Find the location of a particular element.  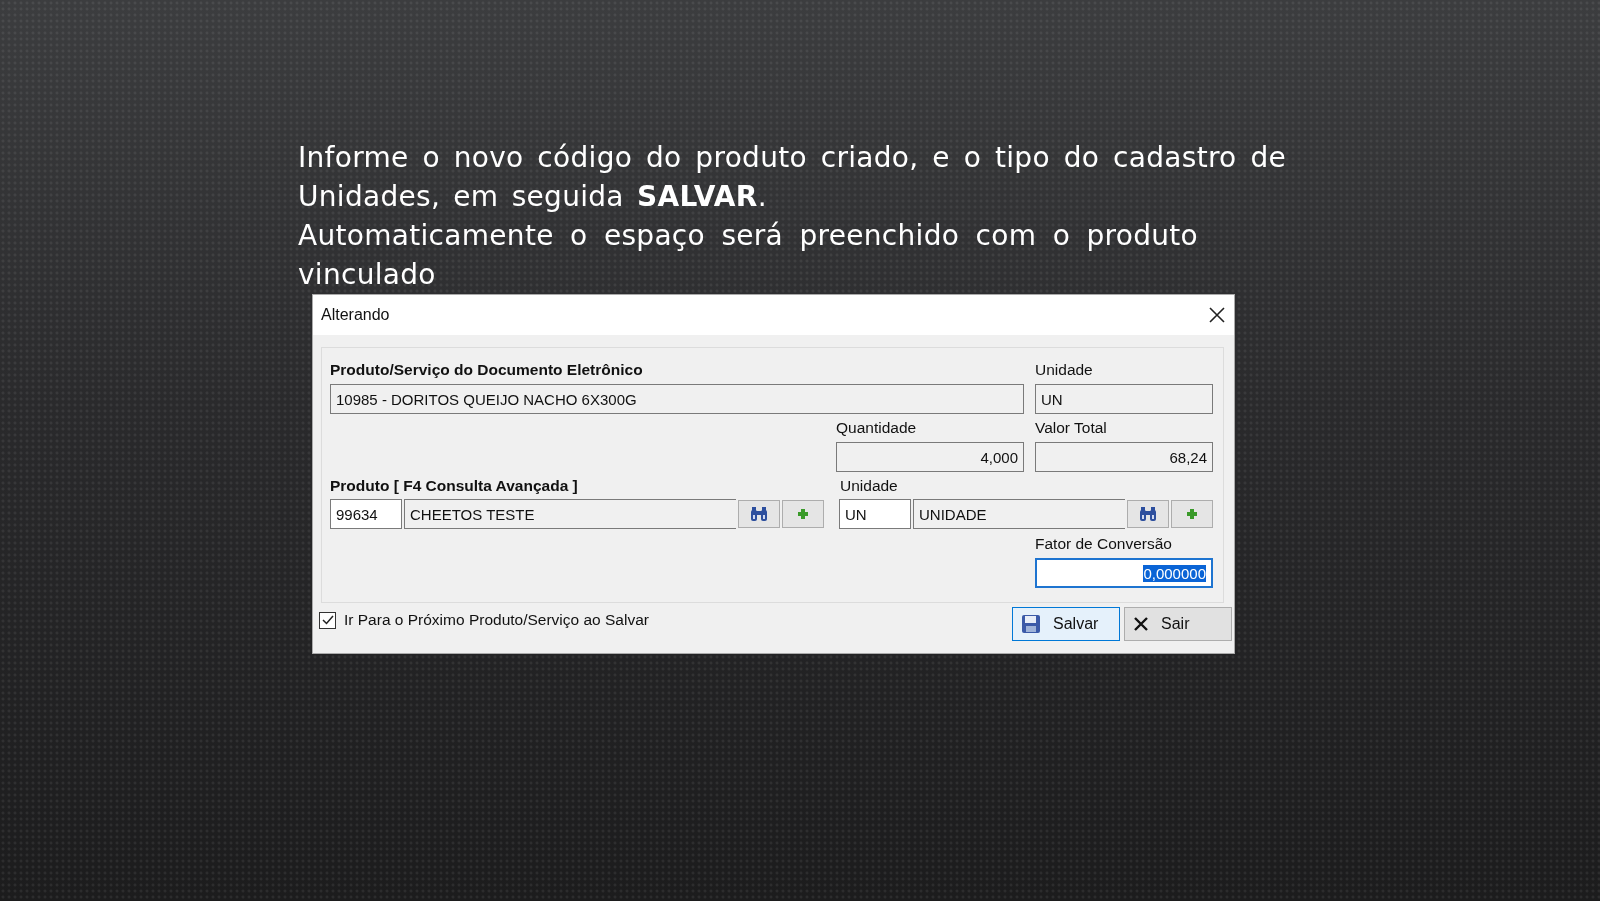

field-label: Produto/Serviço do Documento Eletrônico is located at coordinates (487, 370).